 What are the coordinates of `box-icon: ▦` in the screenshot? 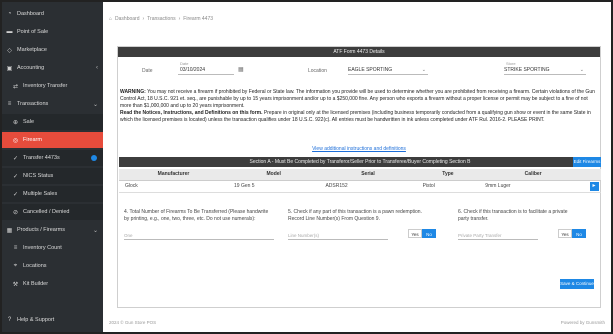 It's located at (9, 230).